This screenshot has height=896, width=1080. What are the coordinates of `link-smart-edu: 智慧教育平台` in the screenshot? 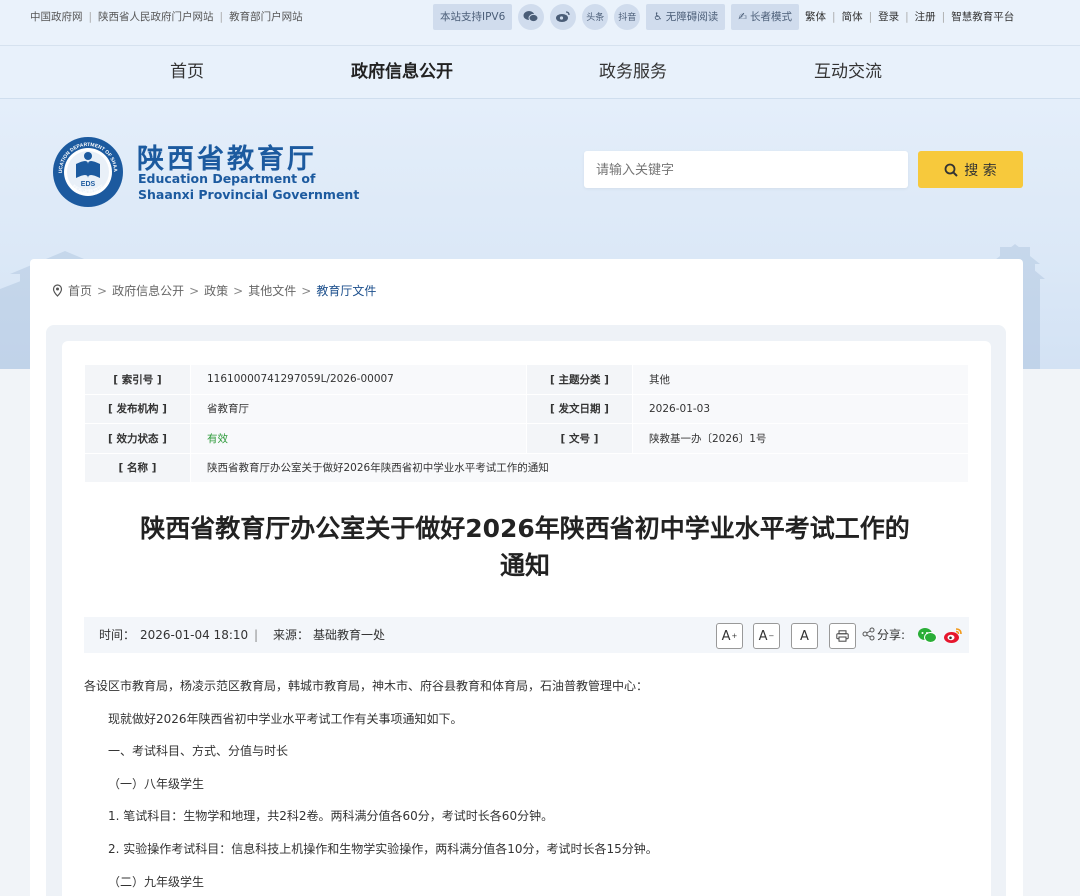 It's located at (982, 16).